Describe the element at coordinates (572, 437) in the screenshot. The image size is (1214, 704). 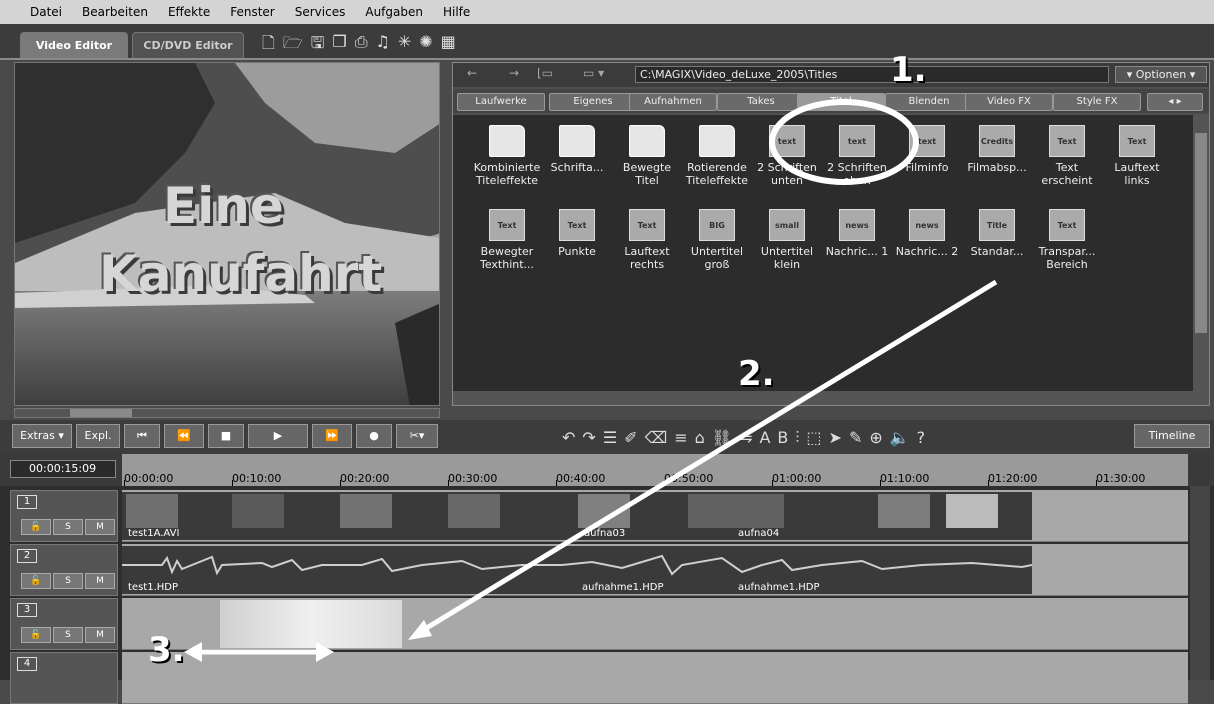
I see `undo-icon: ↶` at that location.